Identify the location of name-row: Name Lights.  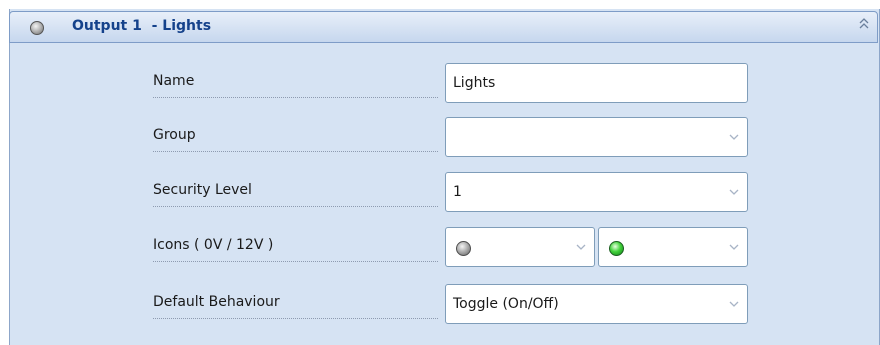
(440, 83).